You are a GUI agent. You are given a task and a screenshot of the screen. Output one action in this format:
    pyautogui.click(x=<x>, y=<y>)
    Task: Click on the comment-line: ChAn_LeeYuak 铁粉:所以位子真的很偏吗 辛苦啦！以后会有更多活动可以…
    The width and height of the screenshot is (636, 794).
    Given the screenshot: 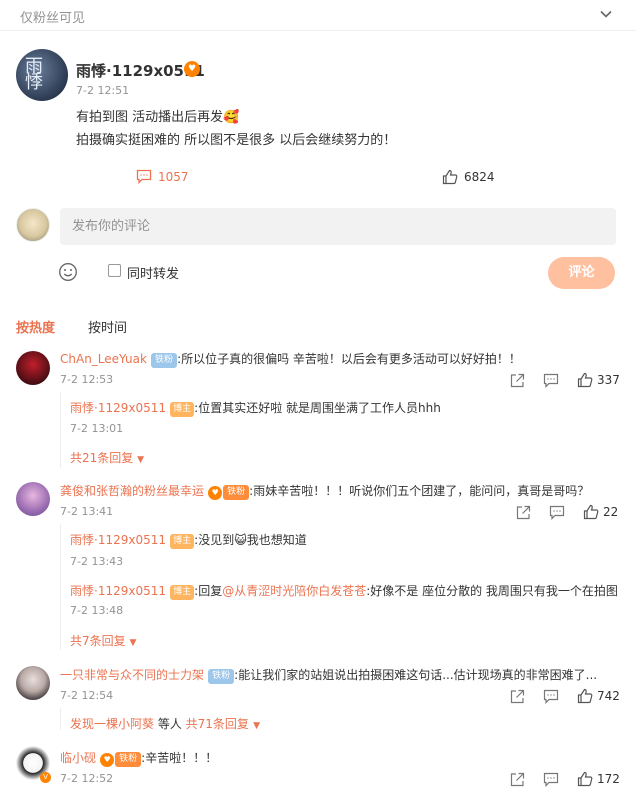 What is the action you would take?
    pyautogui.click(x=290, y=359)
    